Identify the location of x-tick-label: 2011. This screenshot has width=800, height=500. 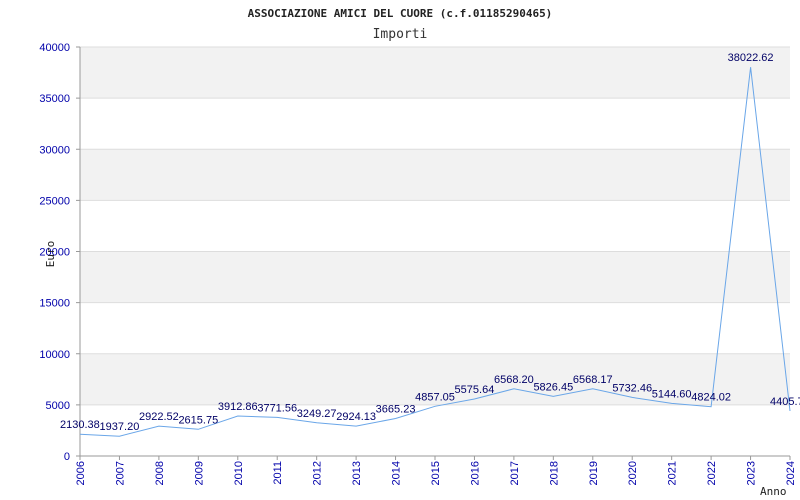
(278, 473).